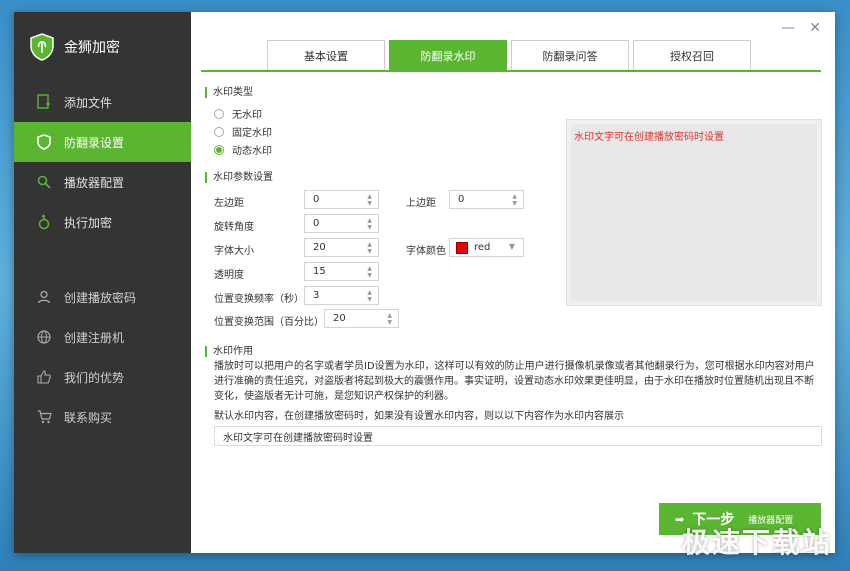  What do you see at coordinates (229, 275) in the screenshot?
I see `opacity-label: 透明度` at bounding box center [229, 275].